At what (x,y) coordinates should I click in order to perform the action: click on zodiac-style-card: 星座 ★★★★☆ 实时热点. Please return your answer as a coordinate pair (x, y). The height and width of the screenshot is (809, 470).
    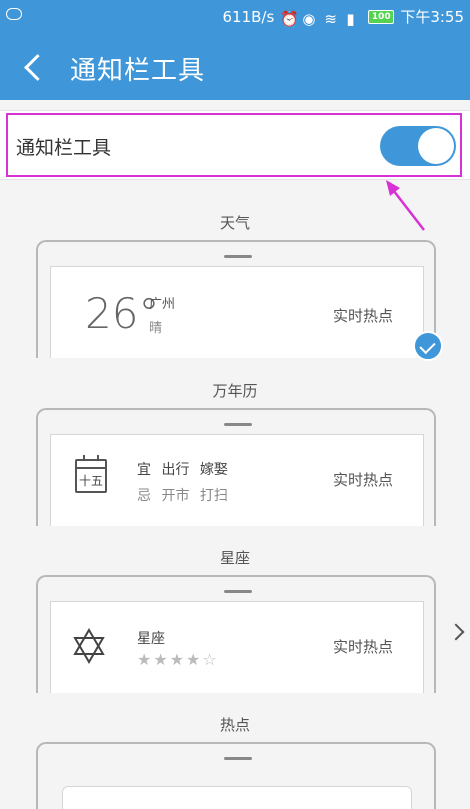
    Looking at the image, I should click on (236, 634).